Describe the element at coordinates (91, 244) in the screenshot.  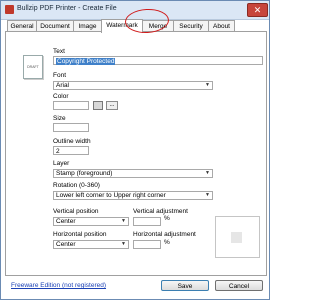
I see `horizontal-position-select: Center ▼` at that location.